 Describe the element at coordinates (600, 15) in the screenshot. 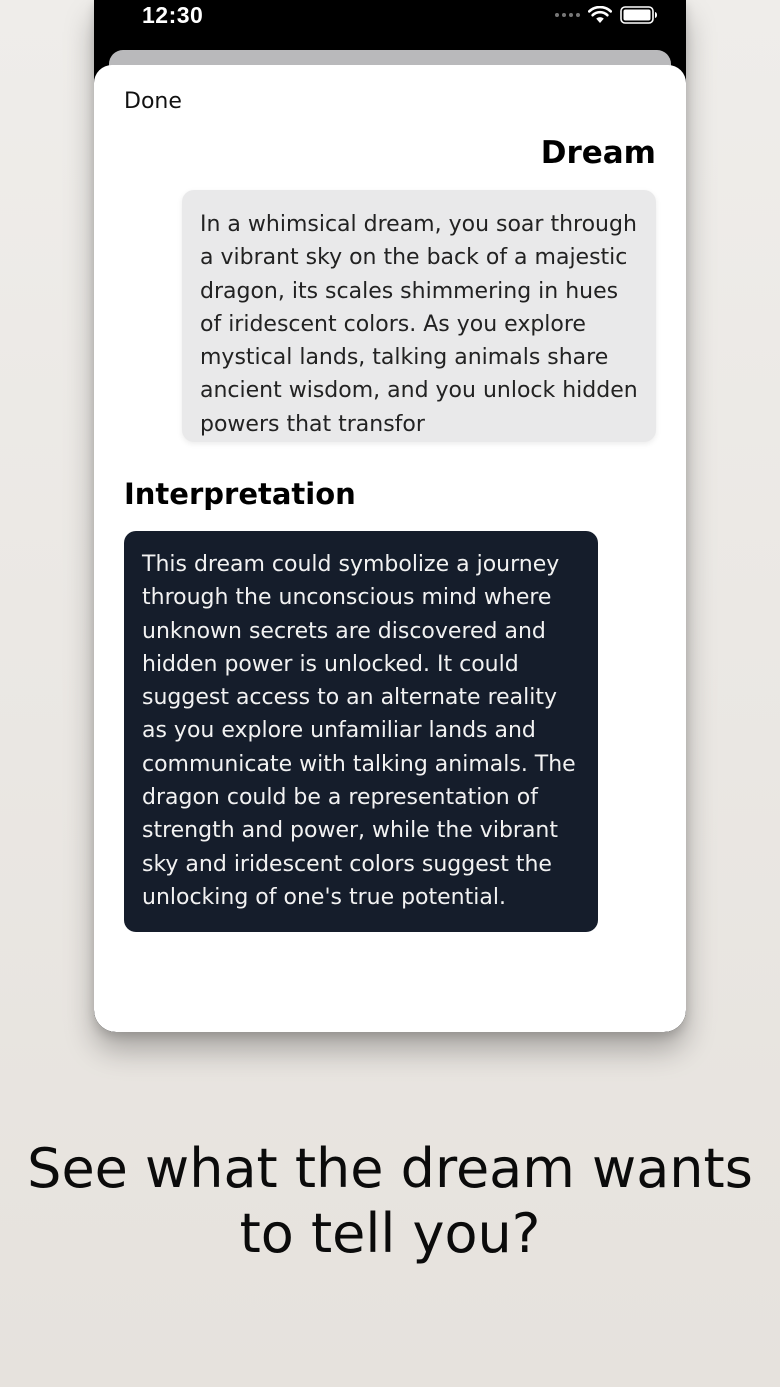

I see `wifi-icon` at that location.